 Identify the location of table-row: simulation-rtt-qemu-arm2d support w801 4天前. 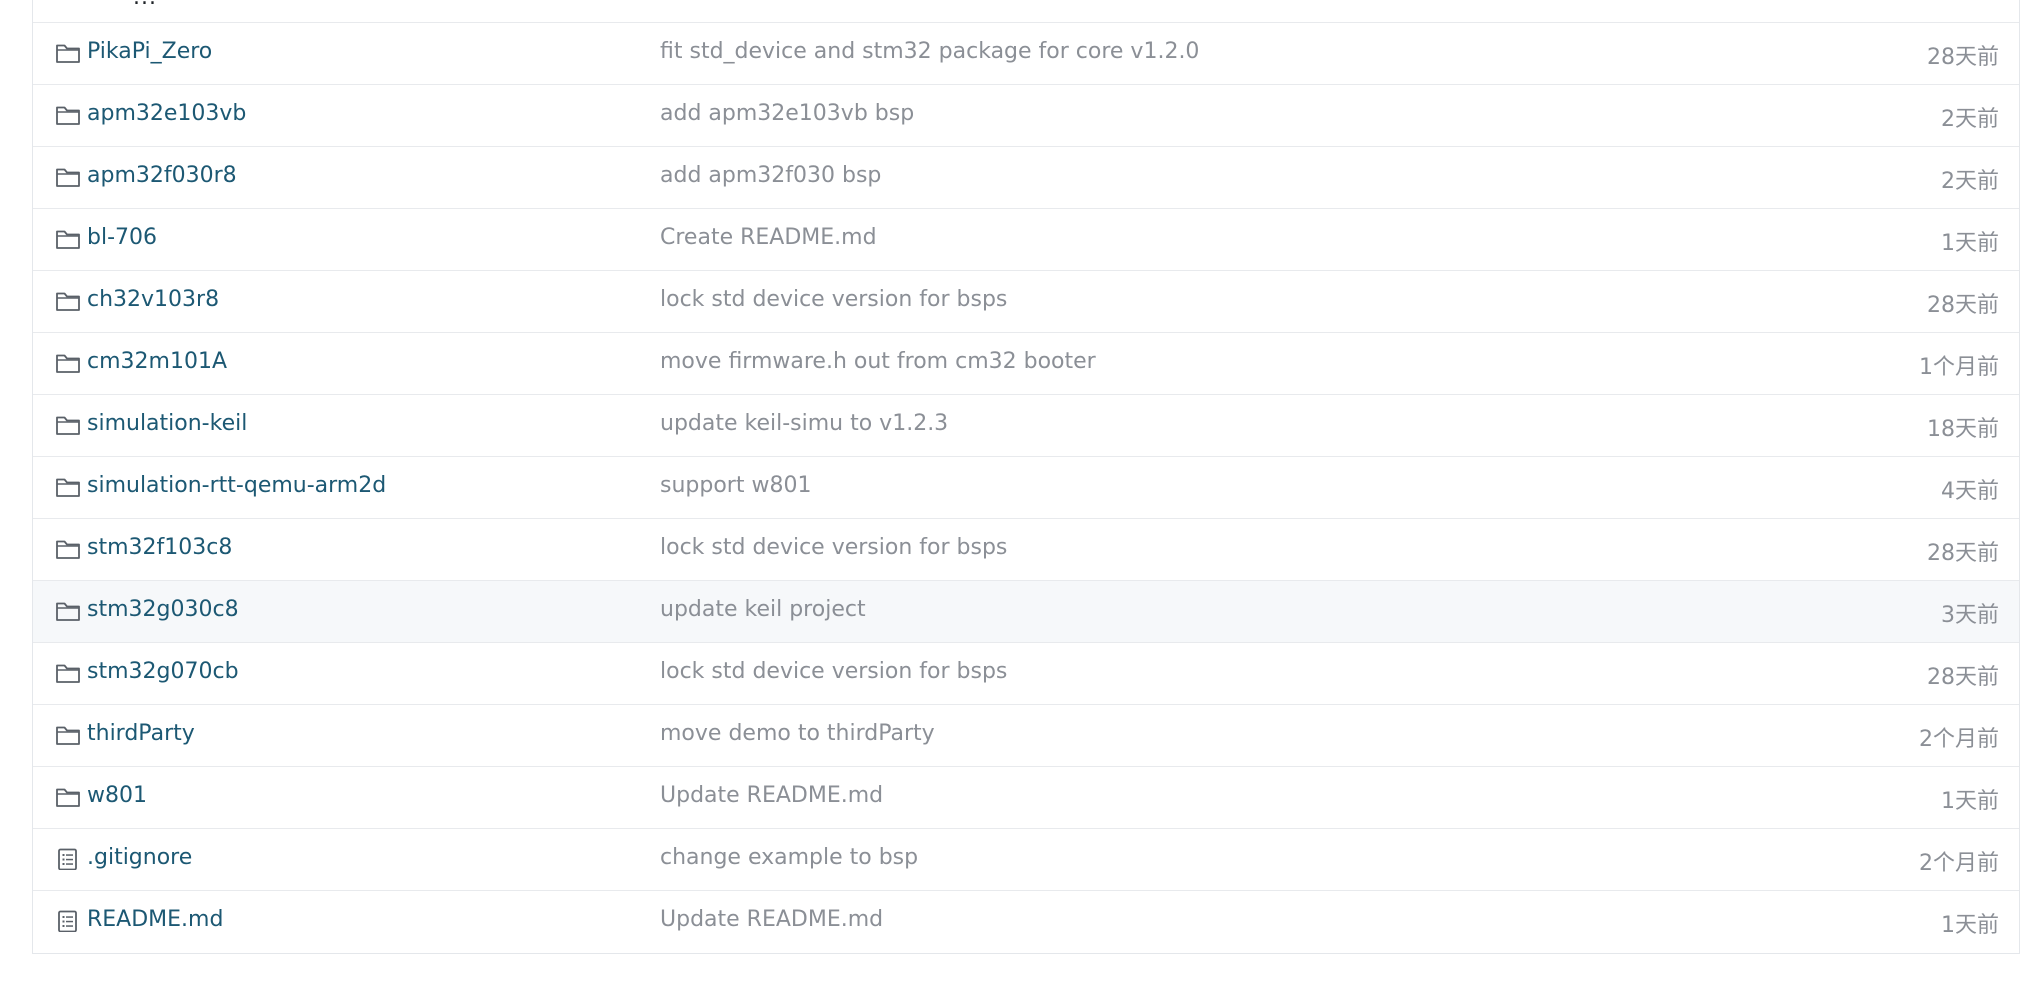
(1026, 488).